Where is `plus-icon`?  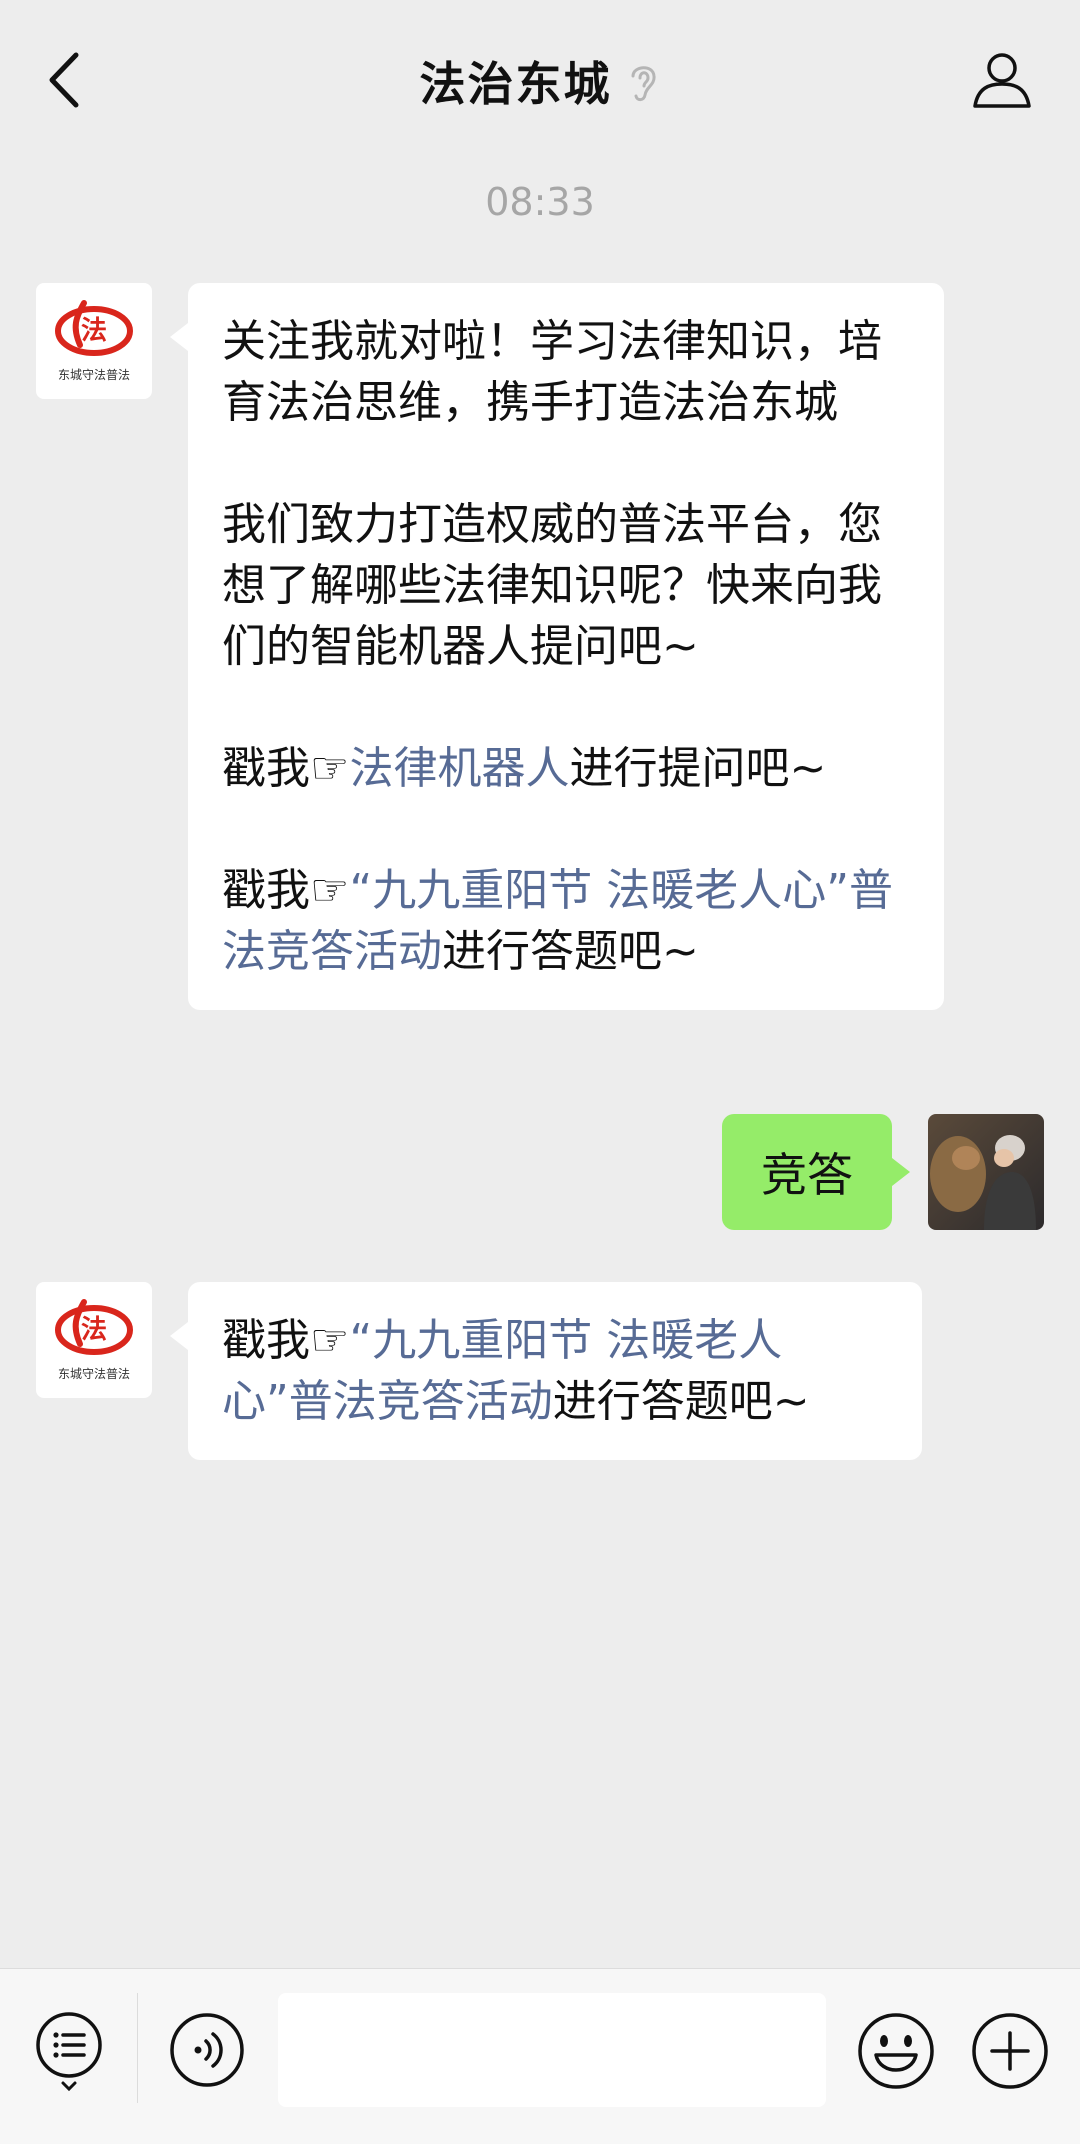
plus-icon is located at coordinates (1010, 2051).